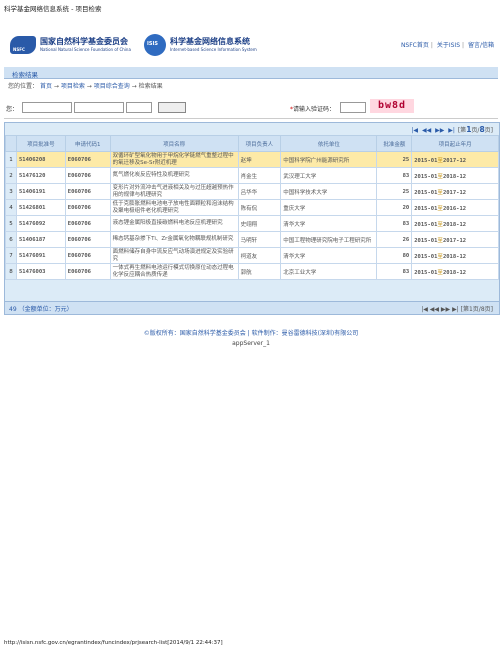  What do you see at coordinates (87, 143) in the screenshot?
I see `header-code: 申请代码1` at bounding box center [87, 143].